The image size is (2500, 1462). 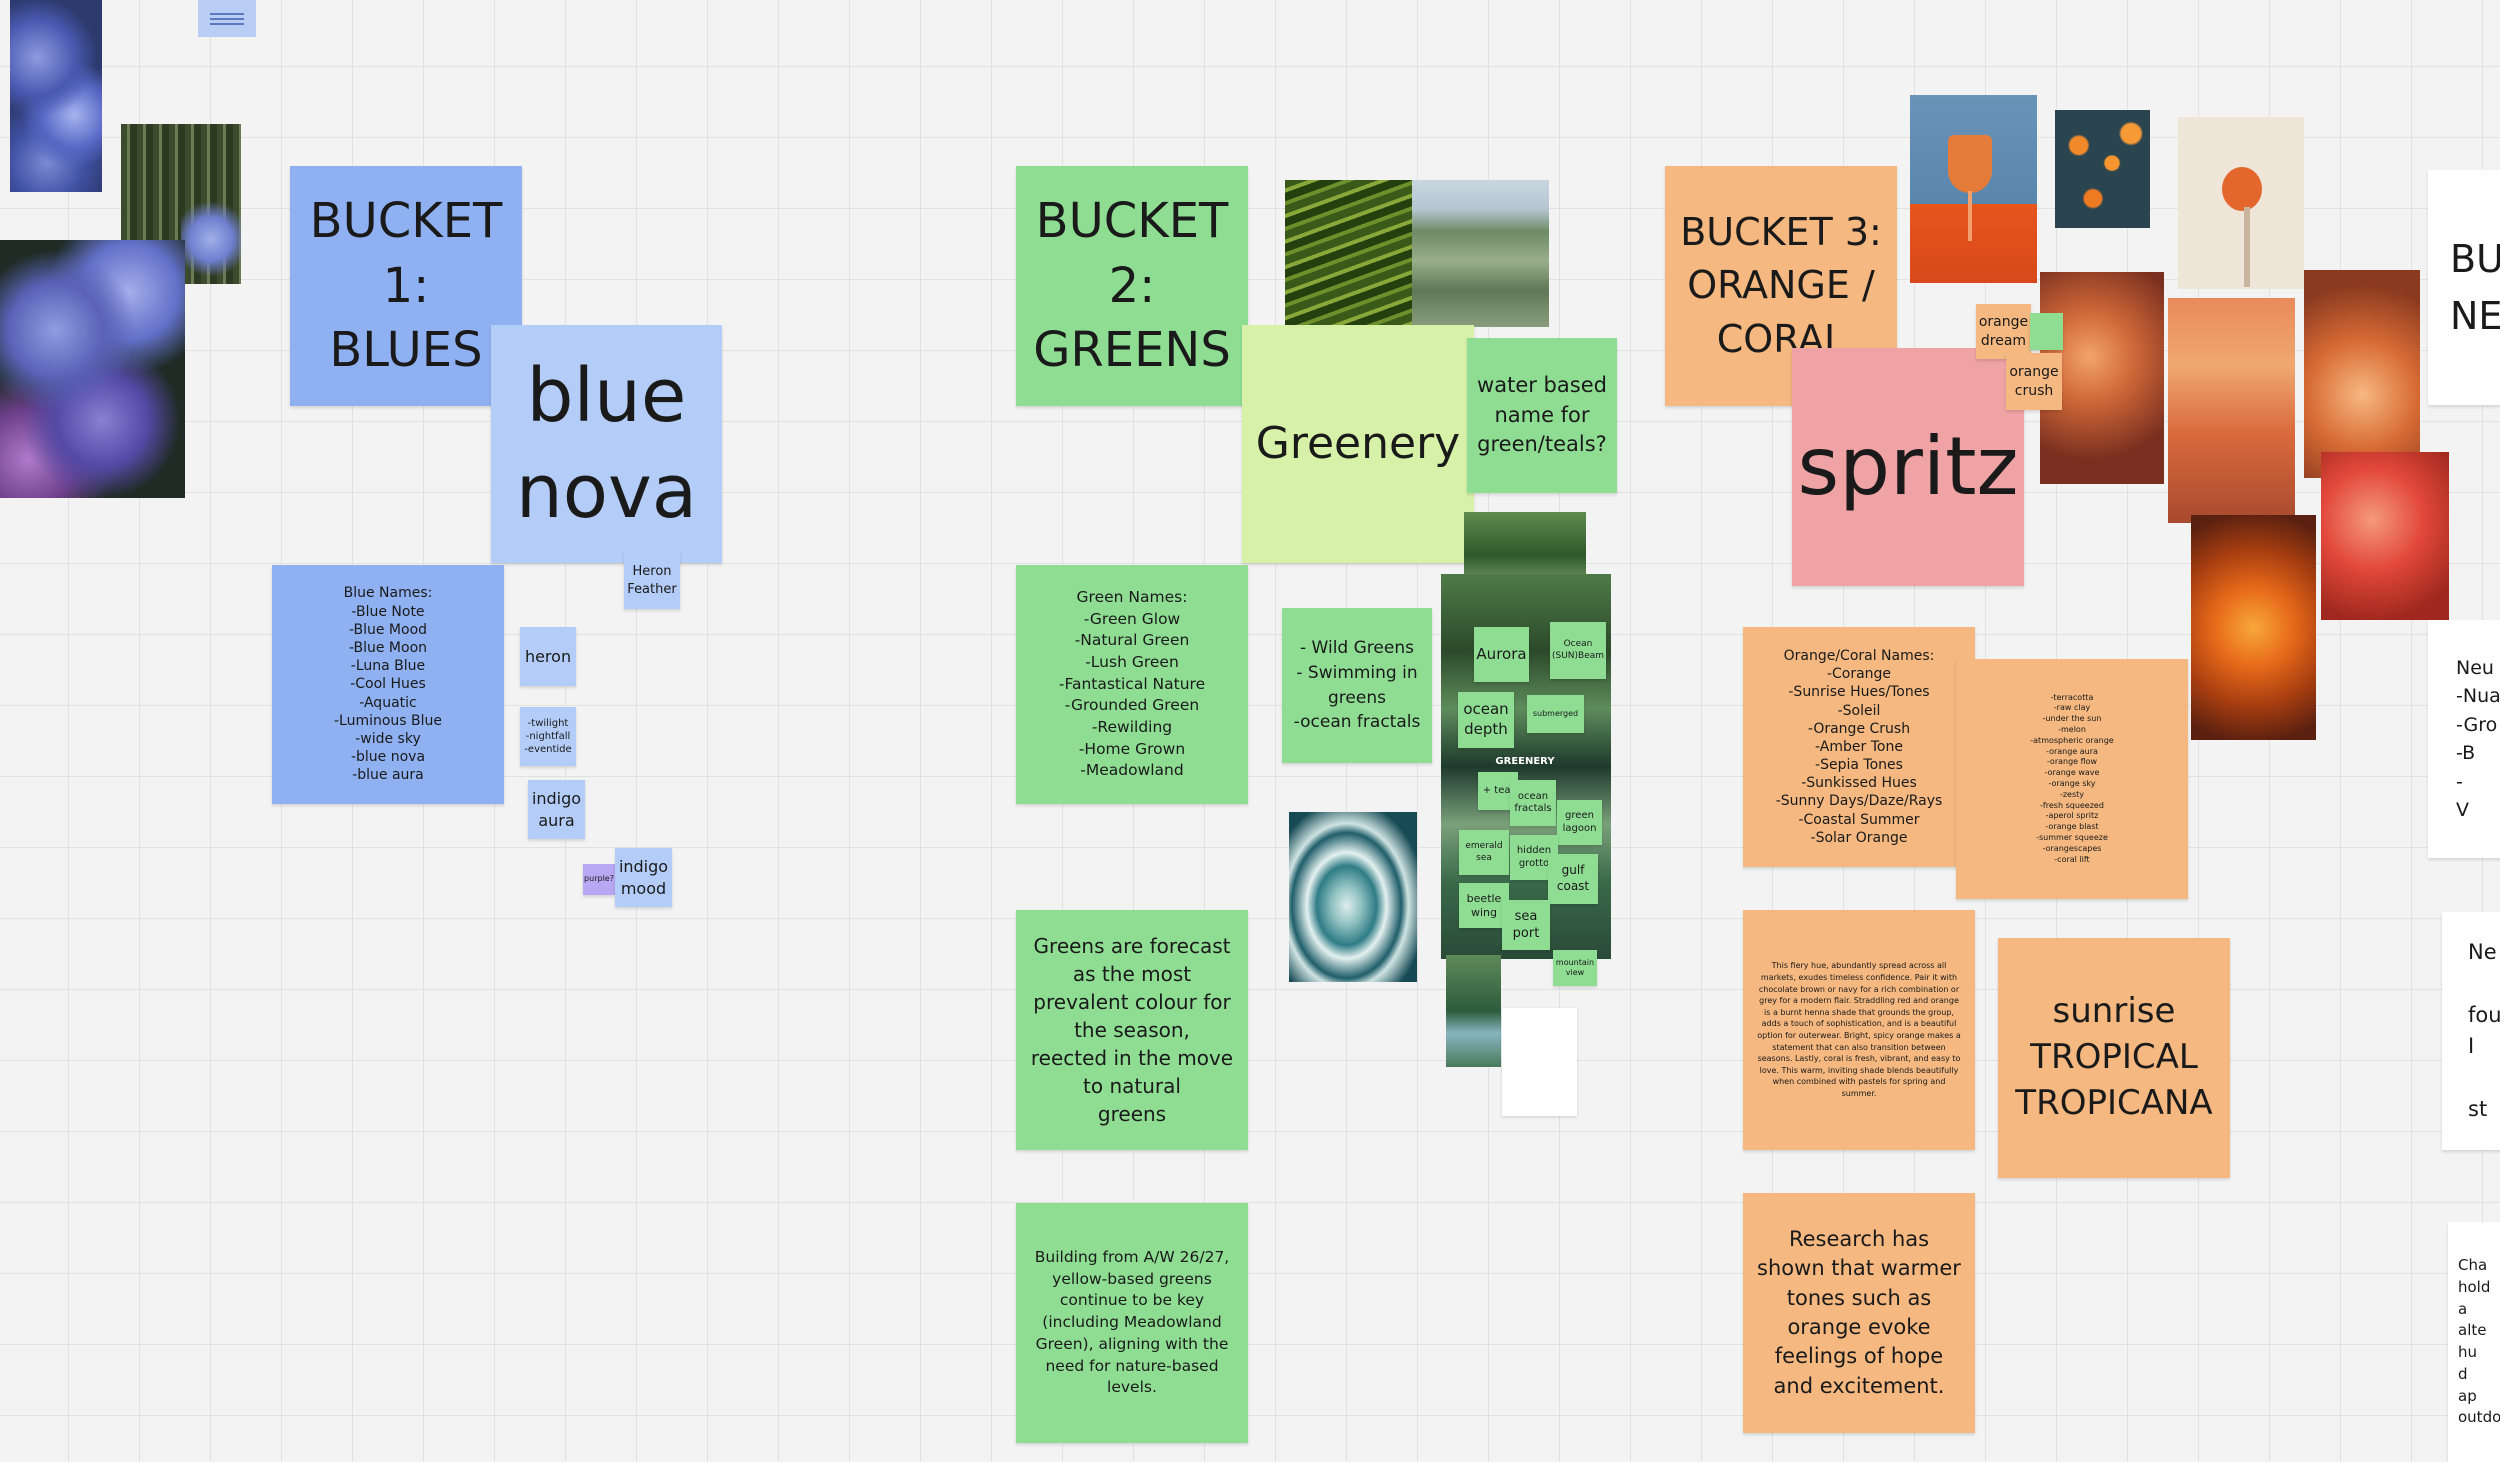 I want to click on ocean-depth-note: ocean depth, so click(x=1486, y=720).